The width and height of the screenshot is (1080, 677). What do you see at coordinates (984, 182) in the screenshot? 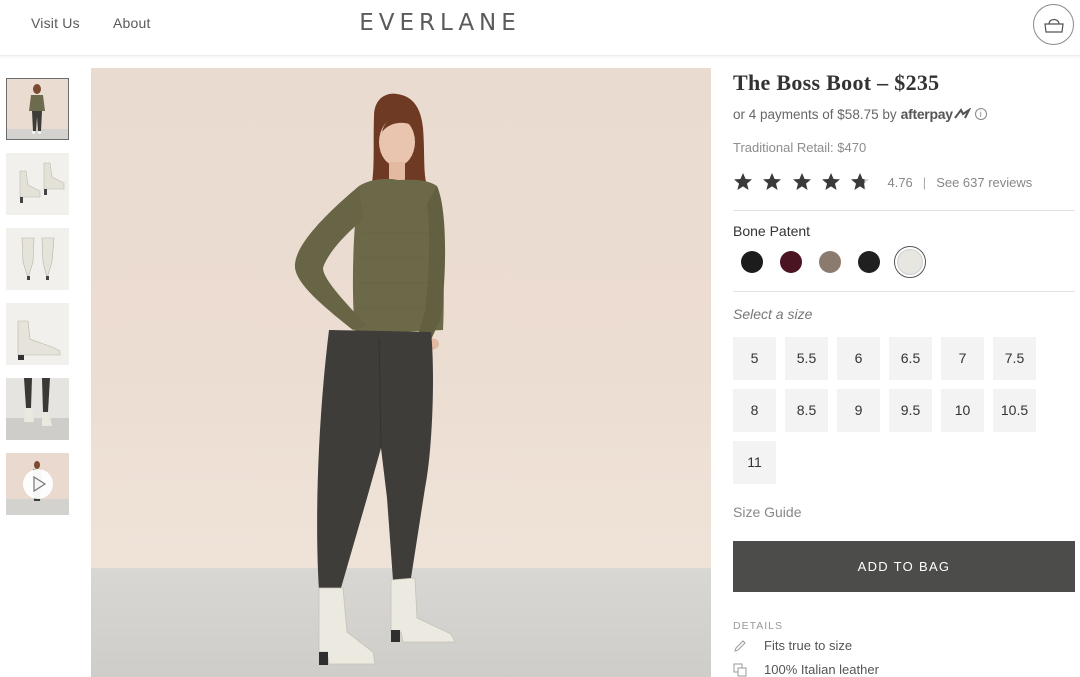
I see `see-reviews-link: See 637 reviews` at bounding box center [984, 182].